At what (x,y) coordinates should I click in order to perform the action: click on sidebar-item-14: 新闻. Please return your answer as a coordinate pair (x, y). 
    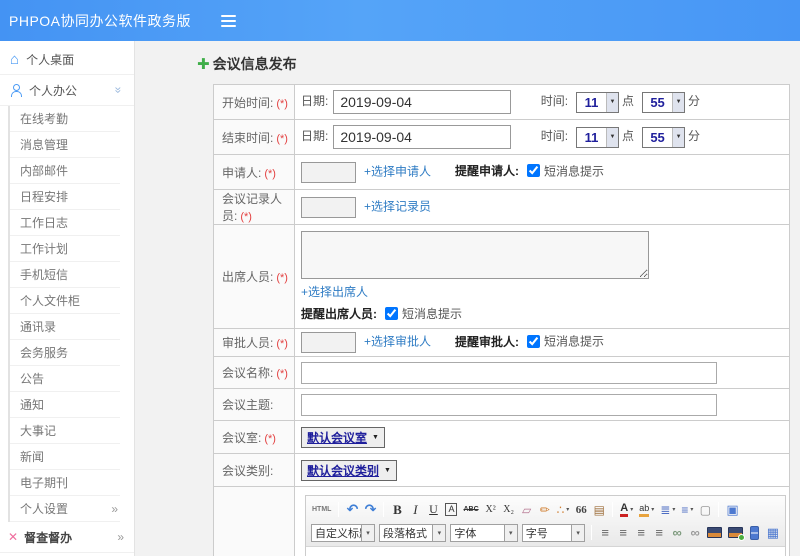
    Looking at the image, I should click on (65, 457).